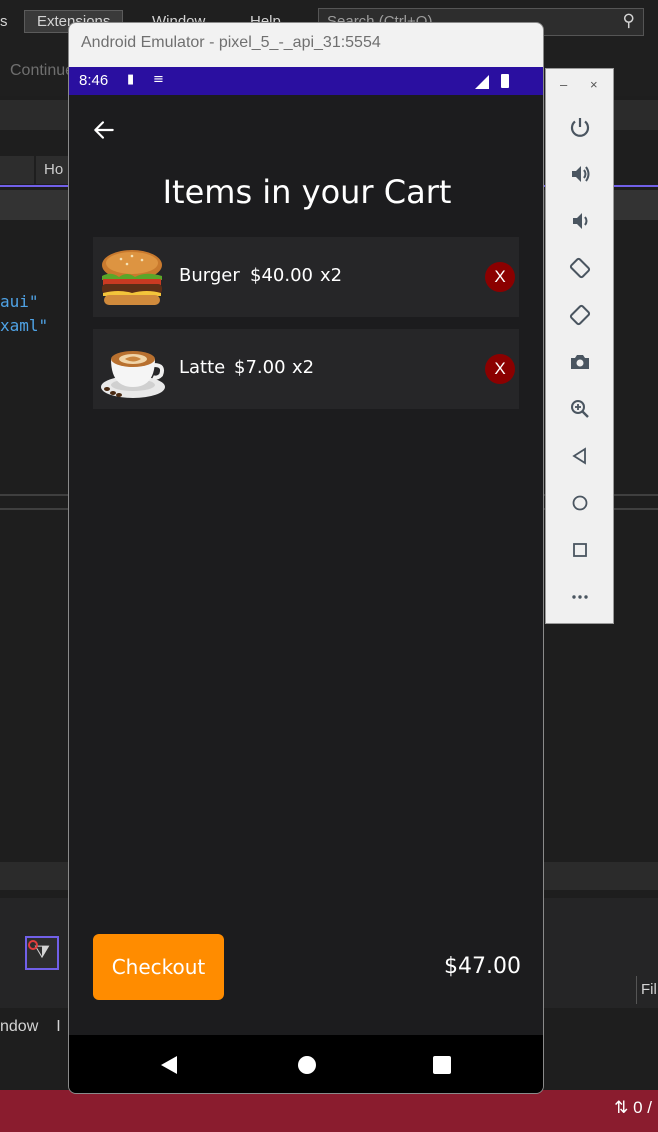 The width and height of the screenshot is (658, 1132). What do you see at coordinates (505, 81) in the screenshot?
I see `battery-icon` at bounding box center [505, 81].